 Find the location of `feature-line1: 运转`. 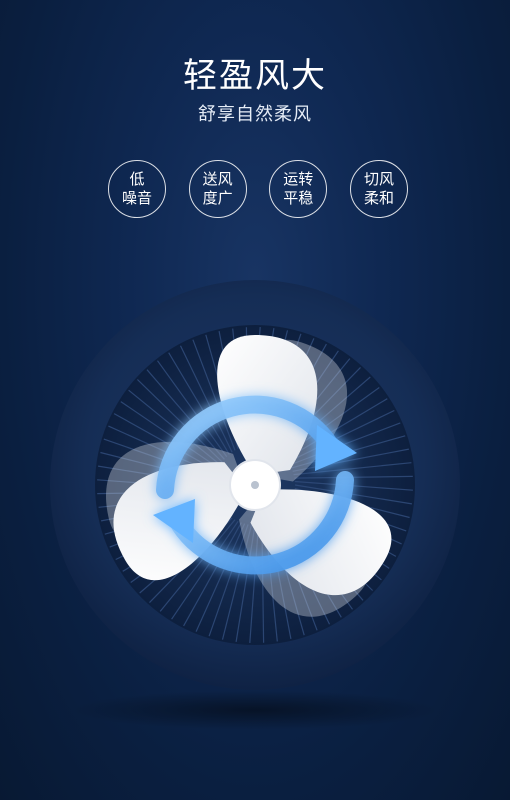

feature-line1: 运转 is located at coordinates (298, 179).